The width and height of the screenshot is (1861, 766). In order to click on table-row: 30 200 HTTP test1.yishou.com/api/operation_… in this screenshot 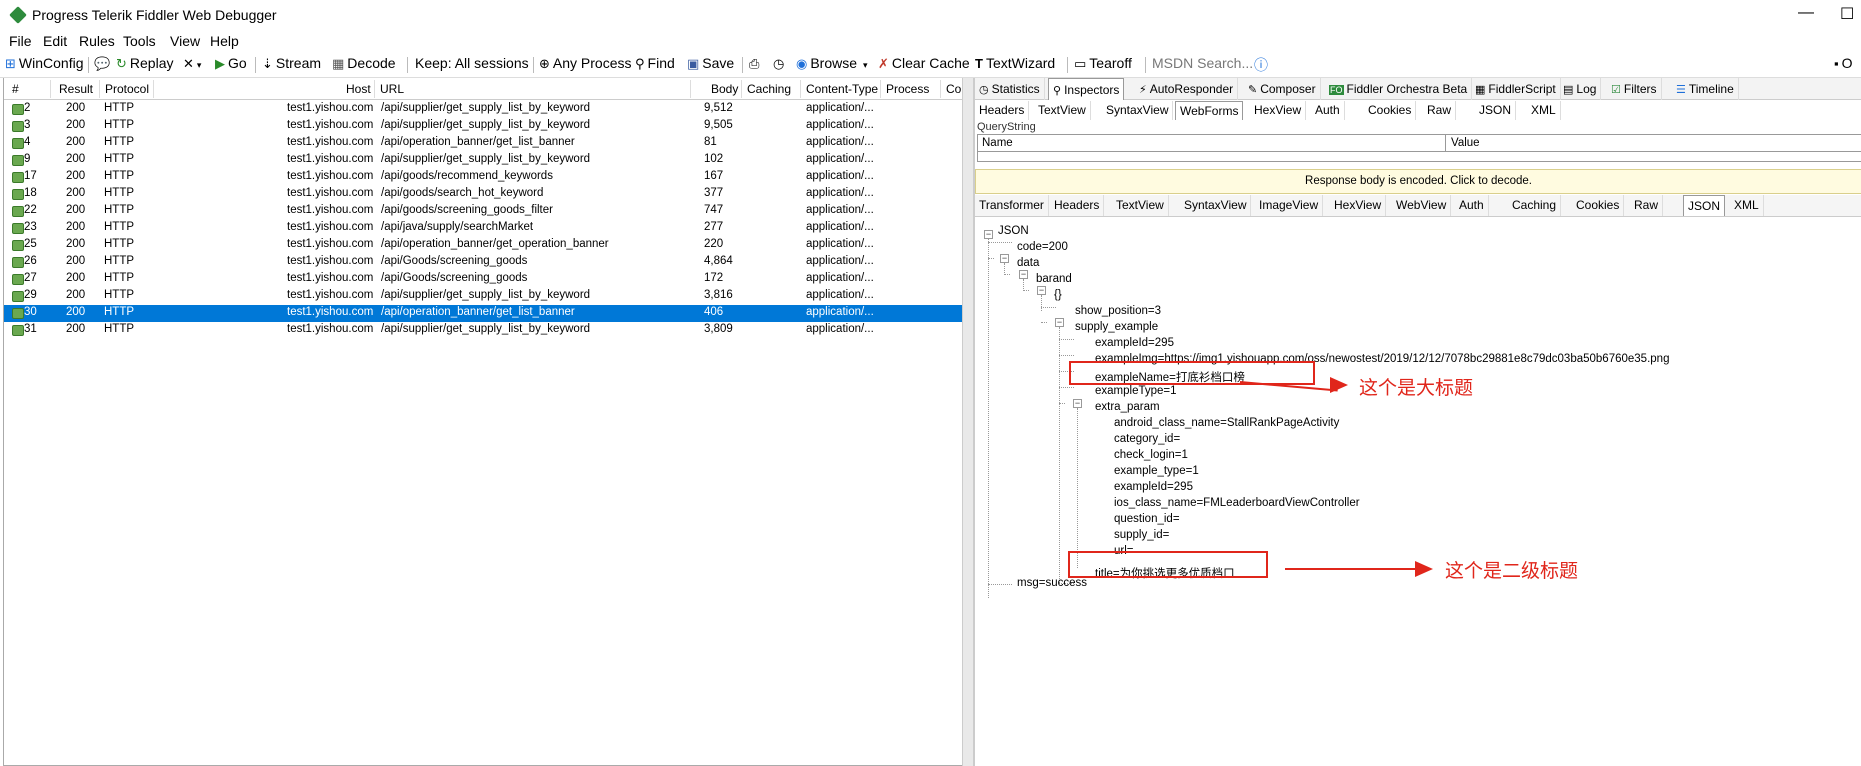, I will do `click(483, 313)`.